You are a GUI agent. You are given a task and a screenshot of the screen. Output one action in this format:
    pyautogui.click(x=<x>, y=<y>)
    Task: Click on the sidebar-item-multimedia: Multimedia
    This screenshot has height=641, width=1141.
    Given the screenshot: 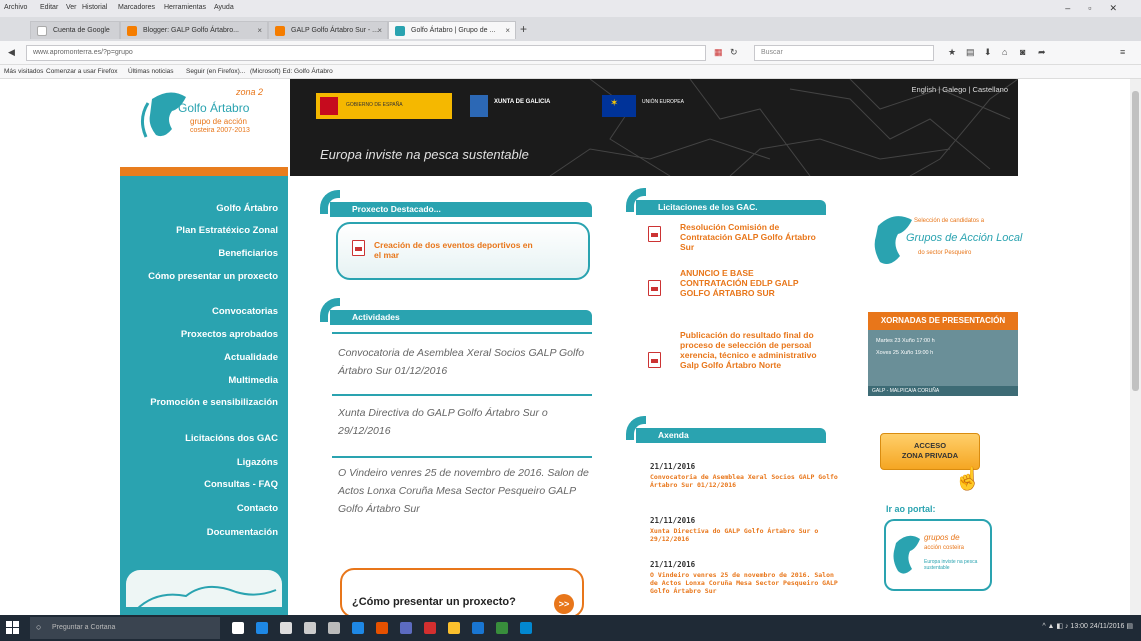 What is the action you would take?
    pyautogui.click(x=203, y=380)
    